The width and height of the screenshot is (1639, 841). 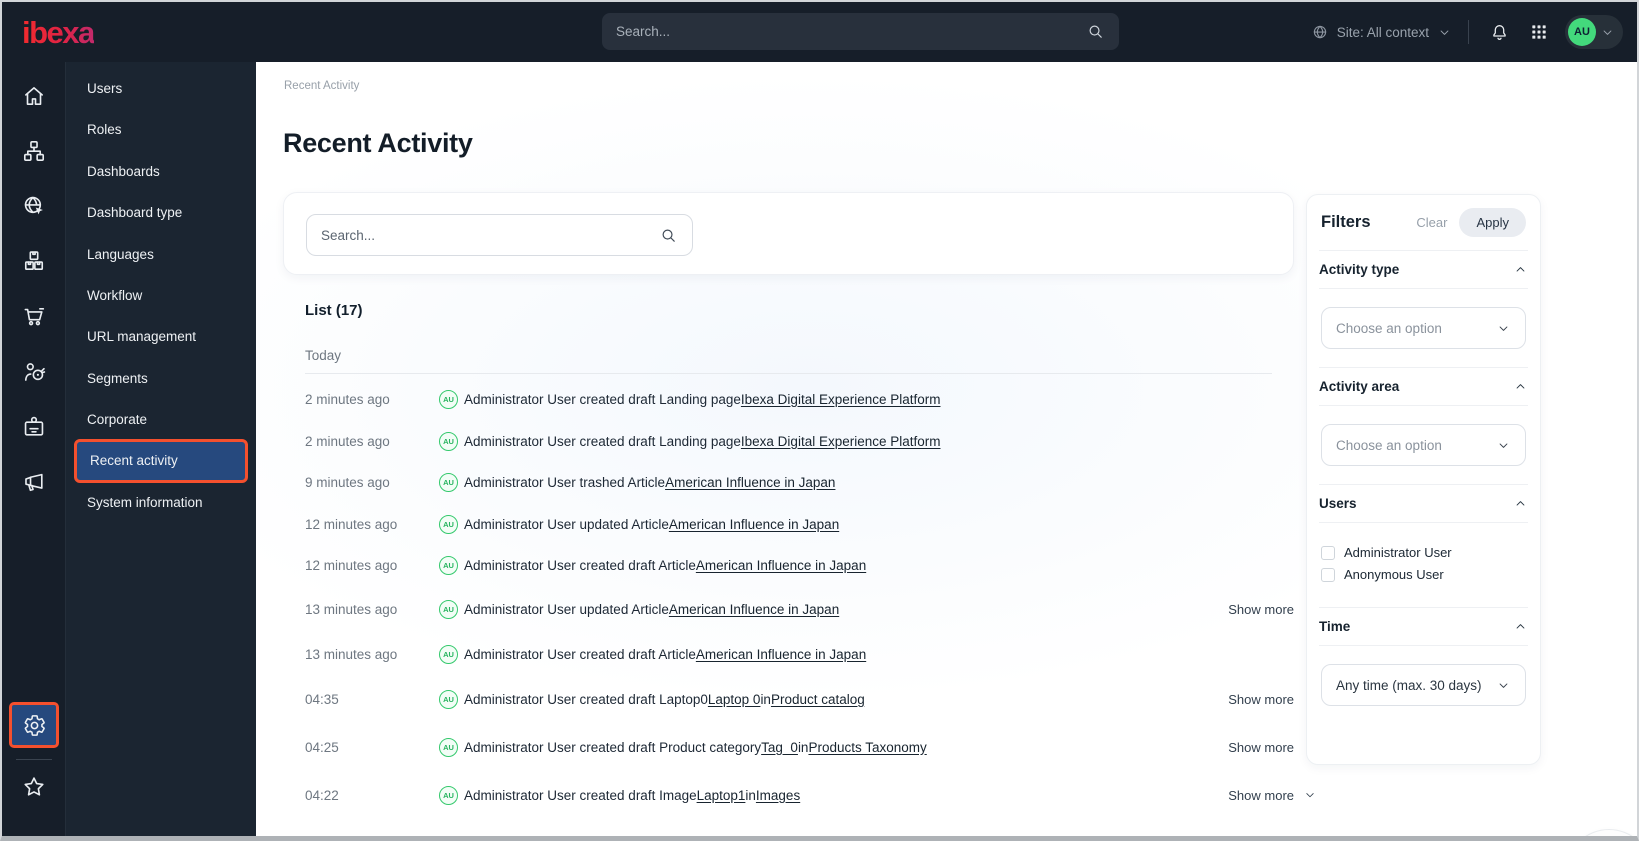 I want to click on rail-item-site, so click(x=34, y=206).